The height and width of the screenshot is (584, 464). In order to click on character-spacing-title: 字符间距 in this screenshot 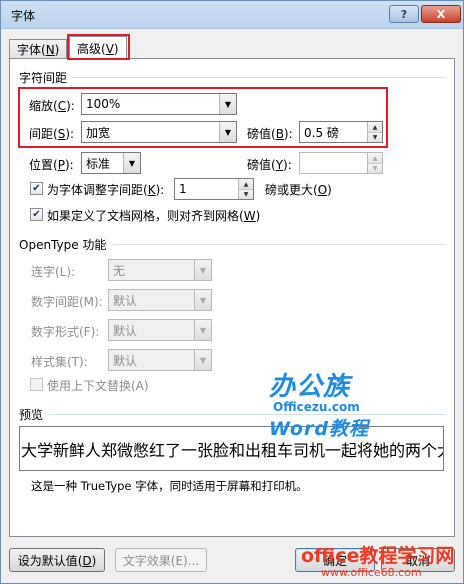, I will do `click(43, 78)`.